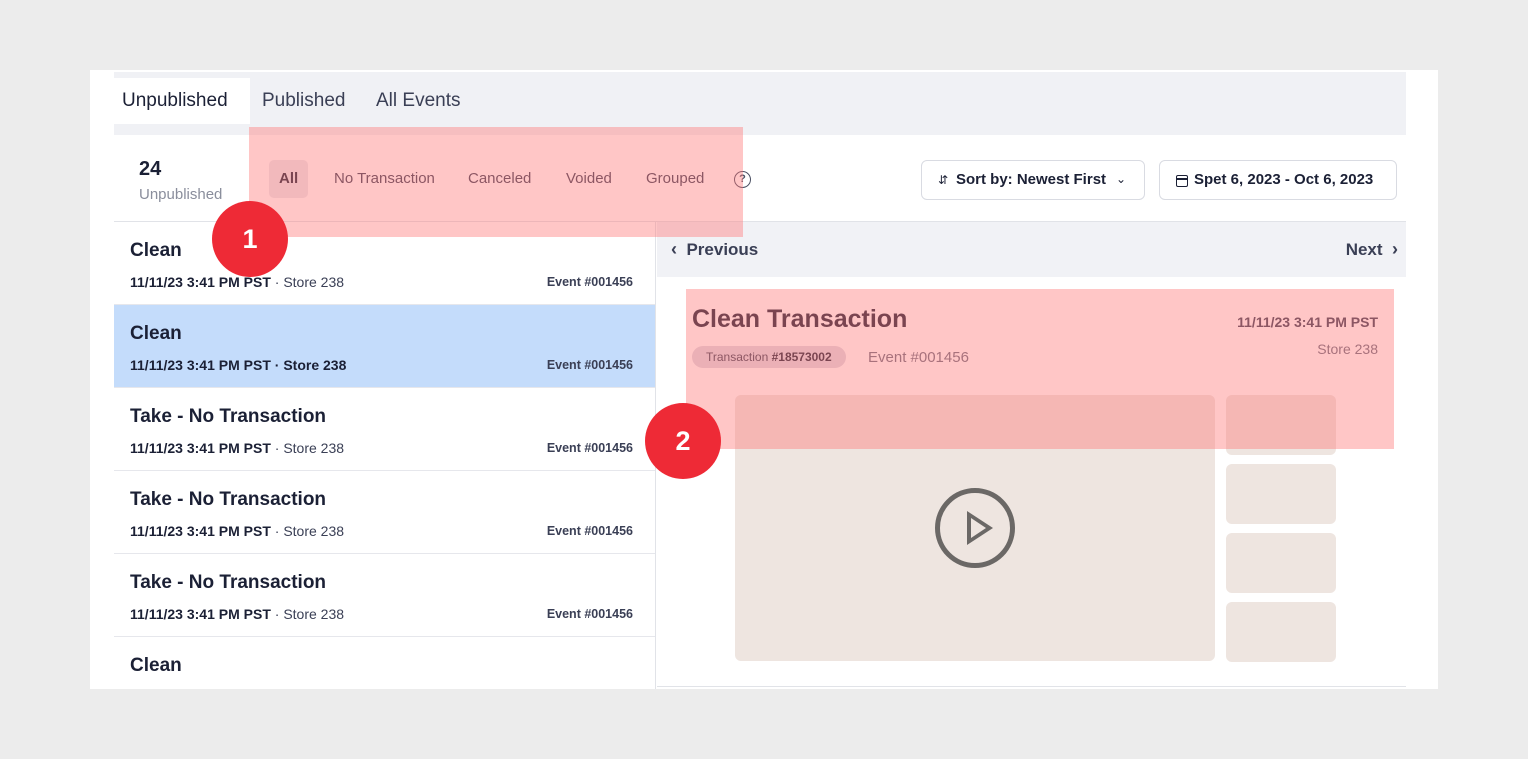 This screenshot has width=1528, height=759. What do you see at coordinates (722, 249) in the screenshot?
I see `previous-label: Previous` at bounding box center [722, 249].